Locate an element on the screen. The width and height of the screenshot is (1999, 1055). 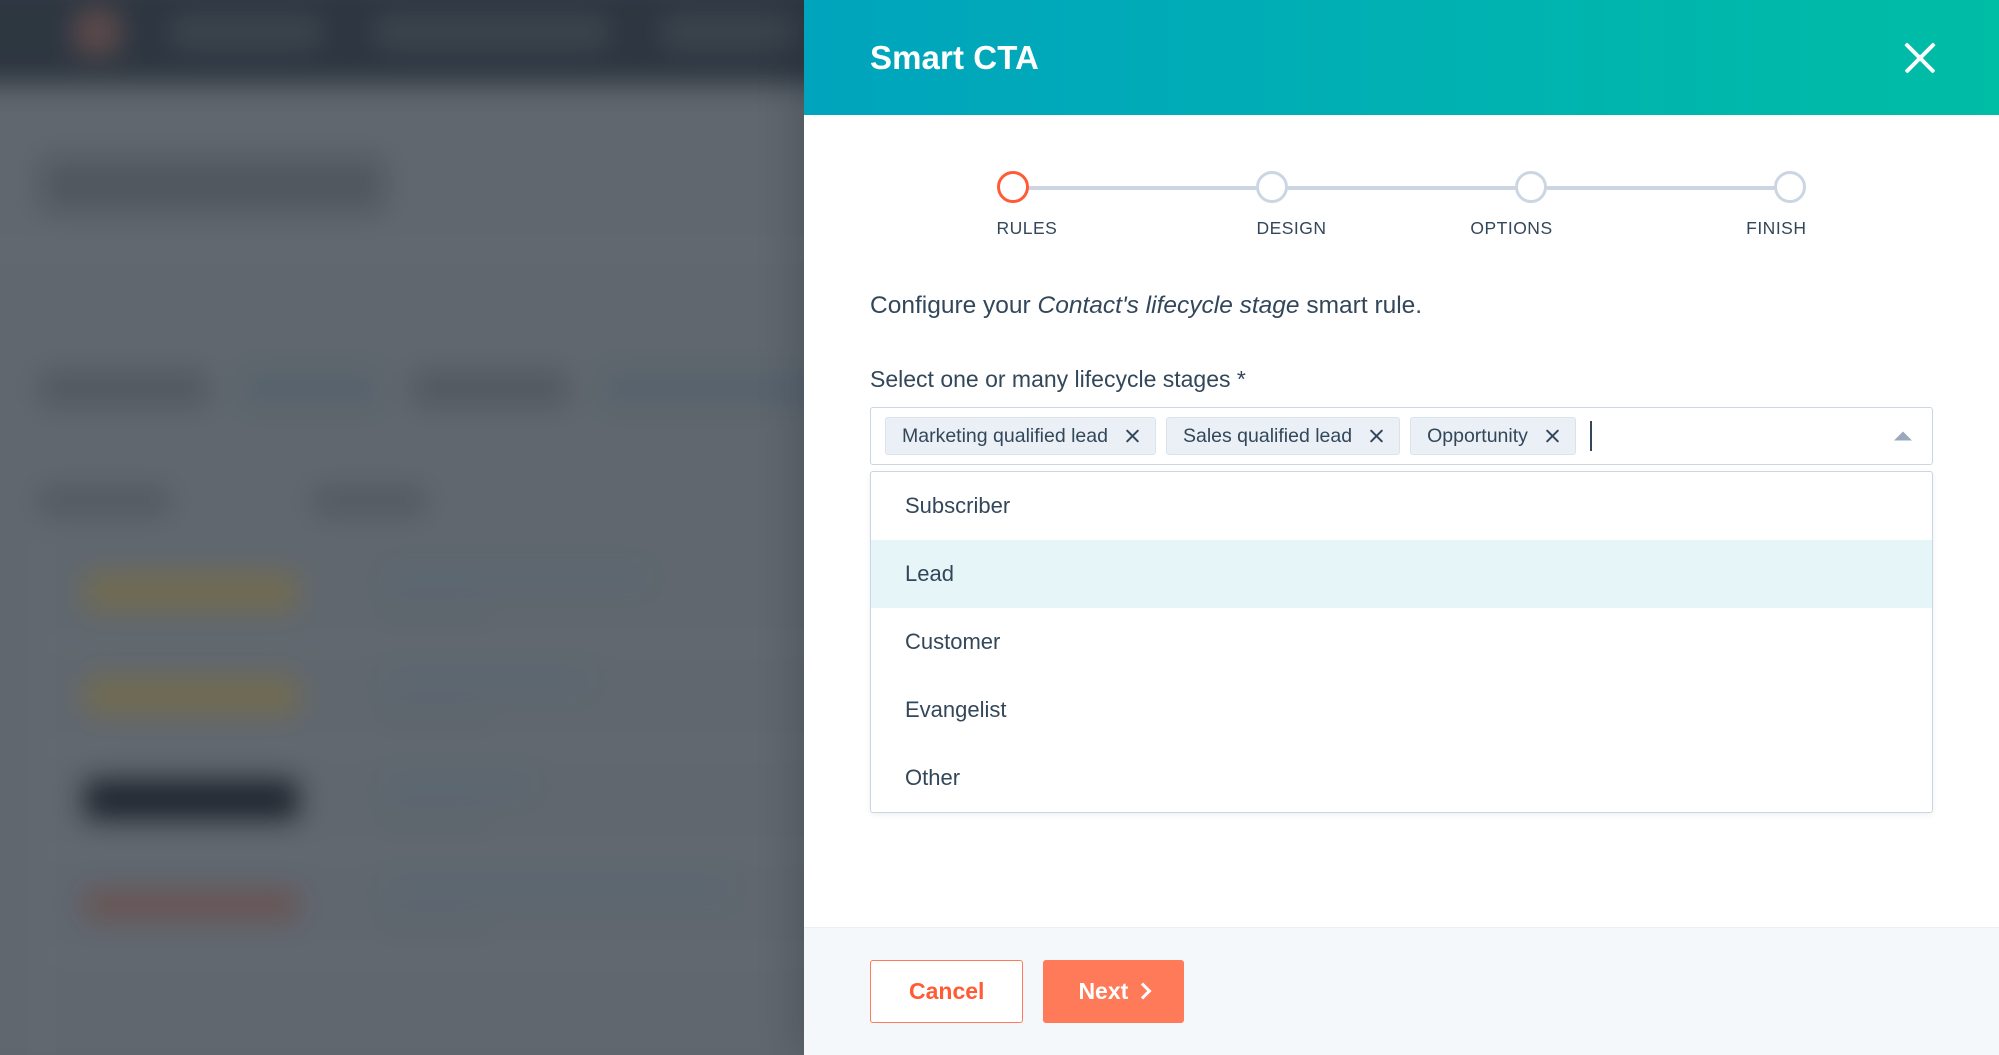
step-label-finish: FINISH is located at coordinates (1776, 228).